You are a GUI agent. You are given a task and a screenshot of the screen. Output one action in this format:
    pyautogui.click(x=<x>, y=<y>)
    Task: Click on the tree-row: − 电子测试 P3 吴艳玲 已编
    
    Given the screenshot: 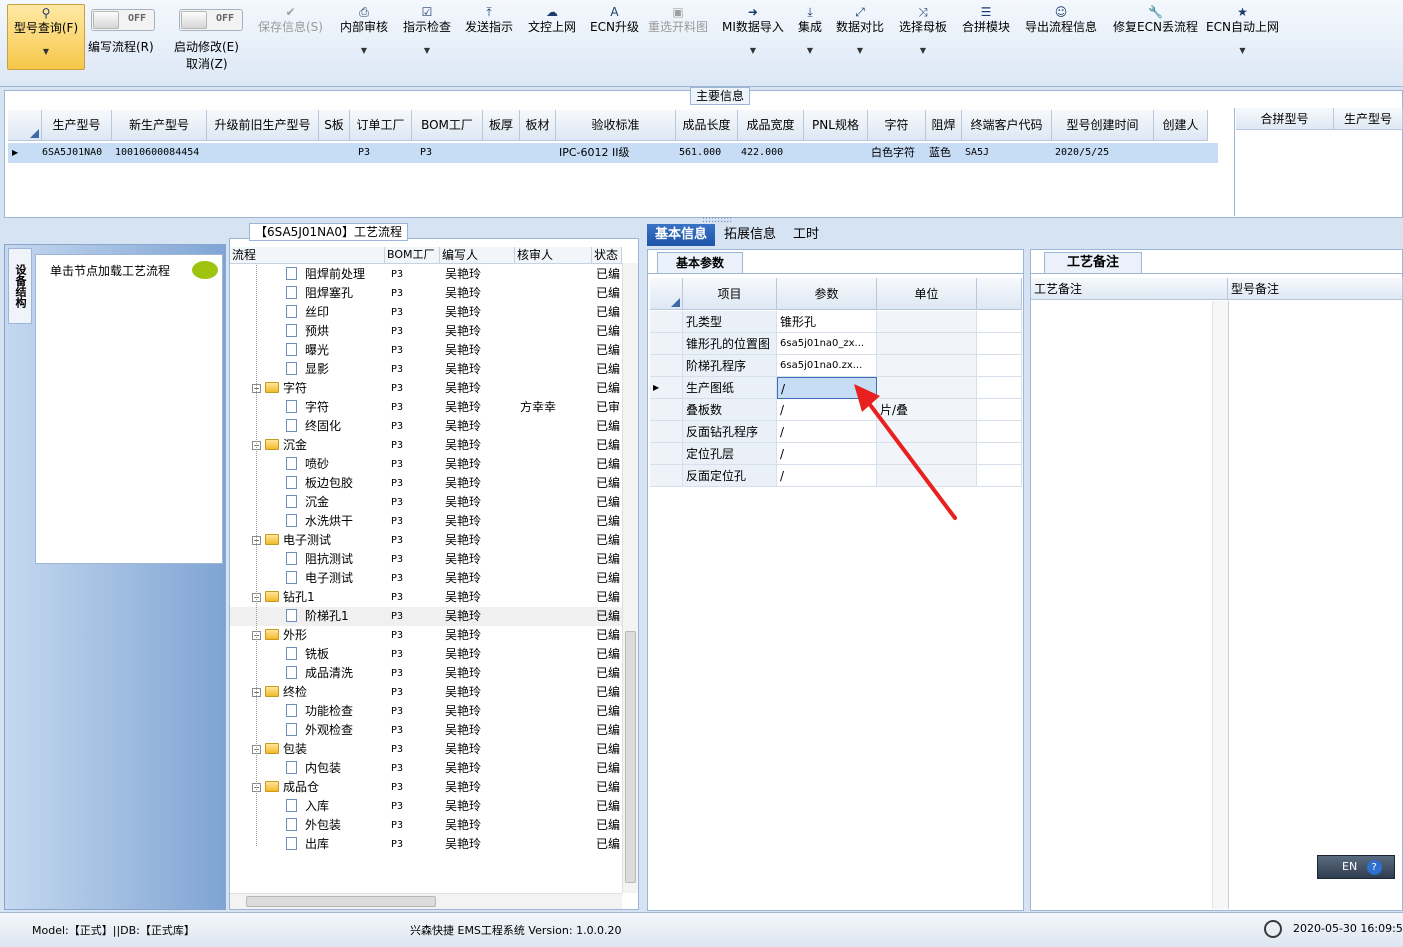 What is the action you would take?
    pyautogui.click(x=426, y=540)
    